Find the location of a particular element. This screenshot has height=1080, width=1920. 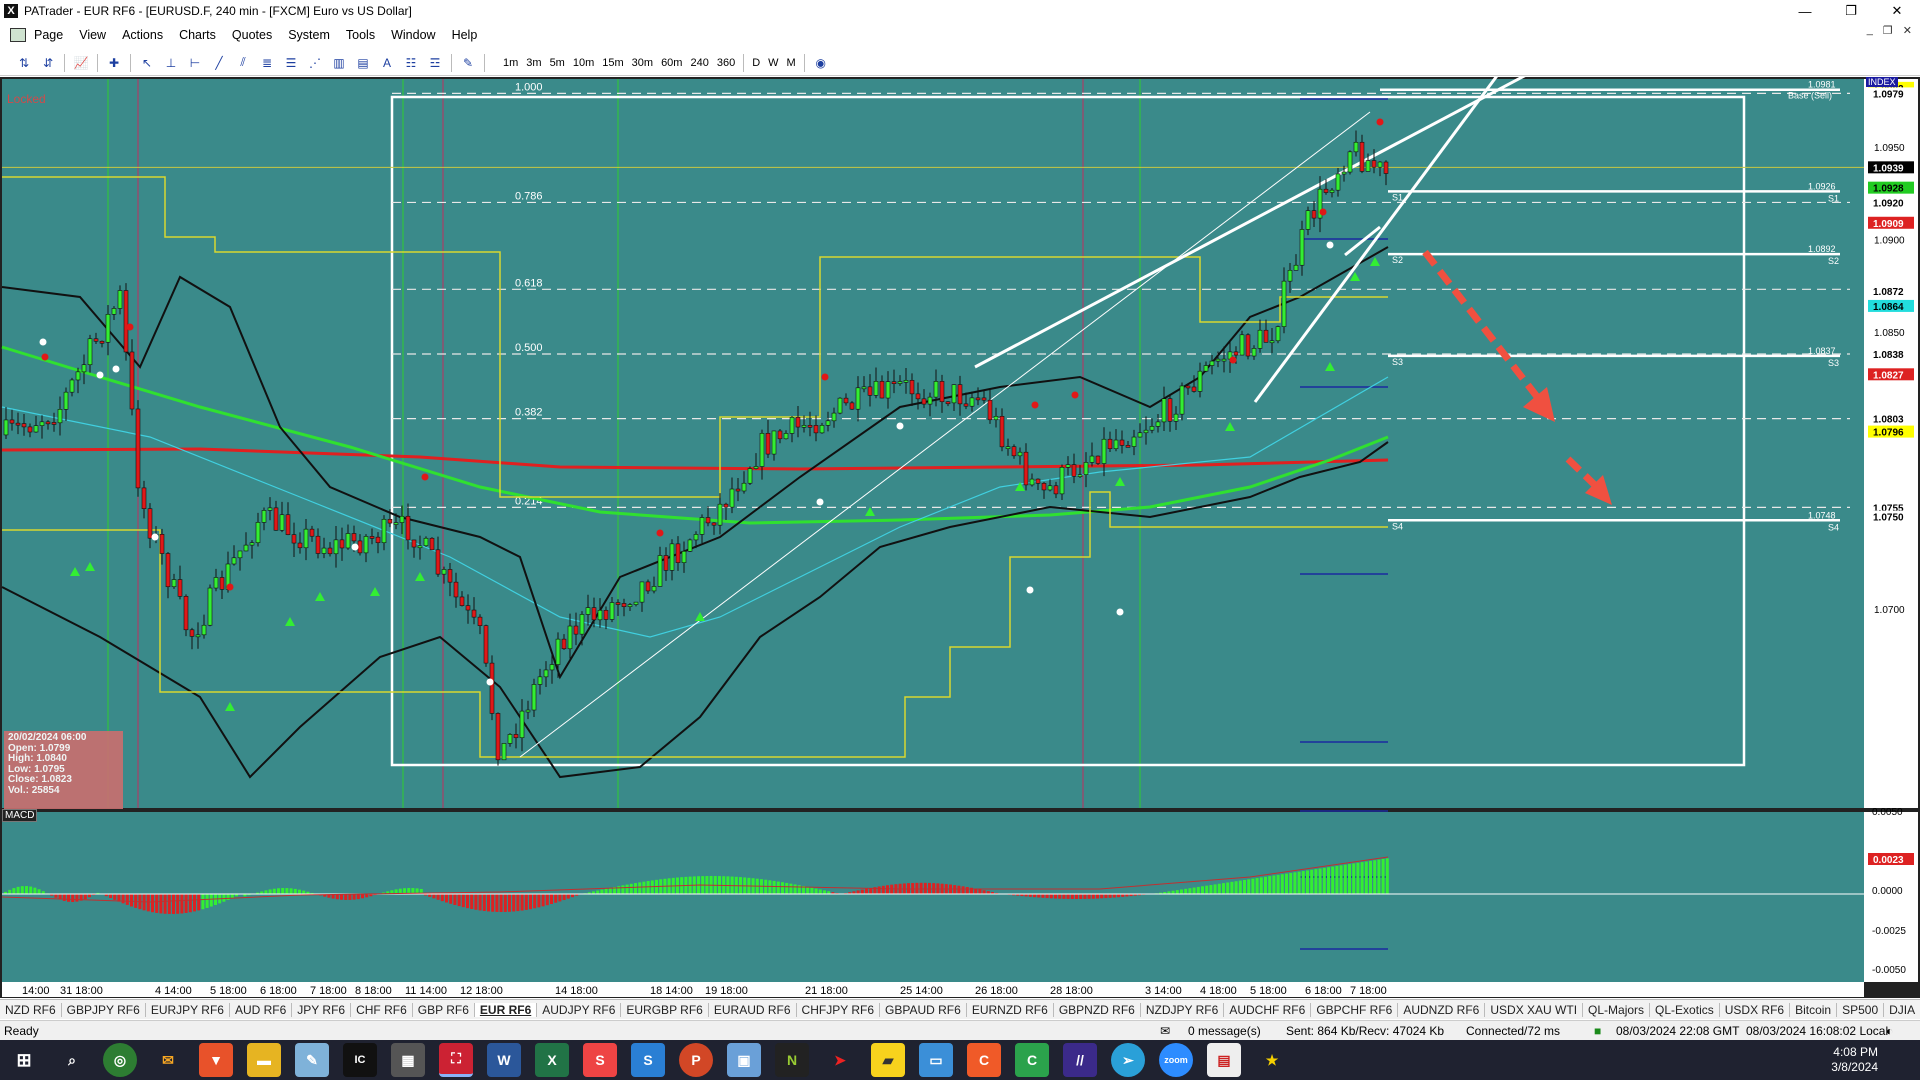

chart-icon: 📈 is located at coordinates (81, 63).